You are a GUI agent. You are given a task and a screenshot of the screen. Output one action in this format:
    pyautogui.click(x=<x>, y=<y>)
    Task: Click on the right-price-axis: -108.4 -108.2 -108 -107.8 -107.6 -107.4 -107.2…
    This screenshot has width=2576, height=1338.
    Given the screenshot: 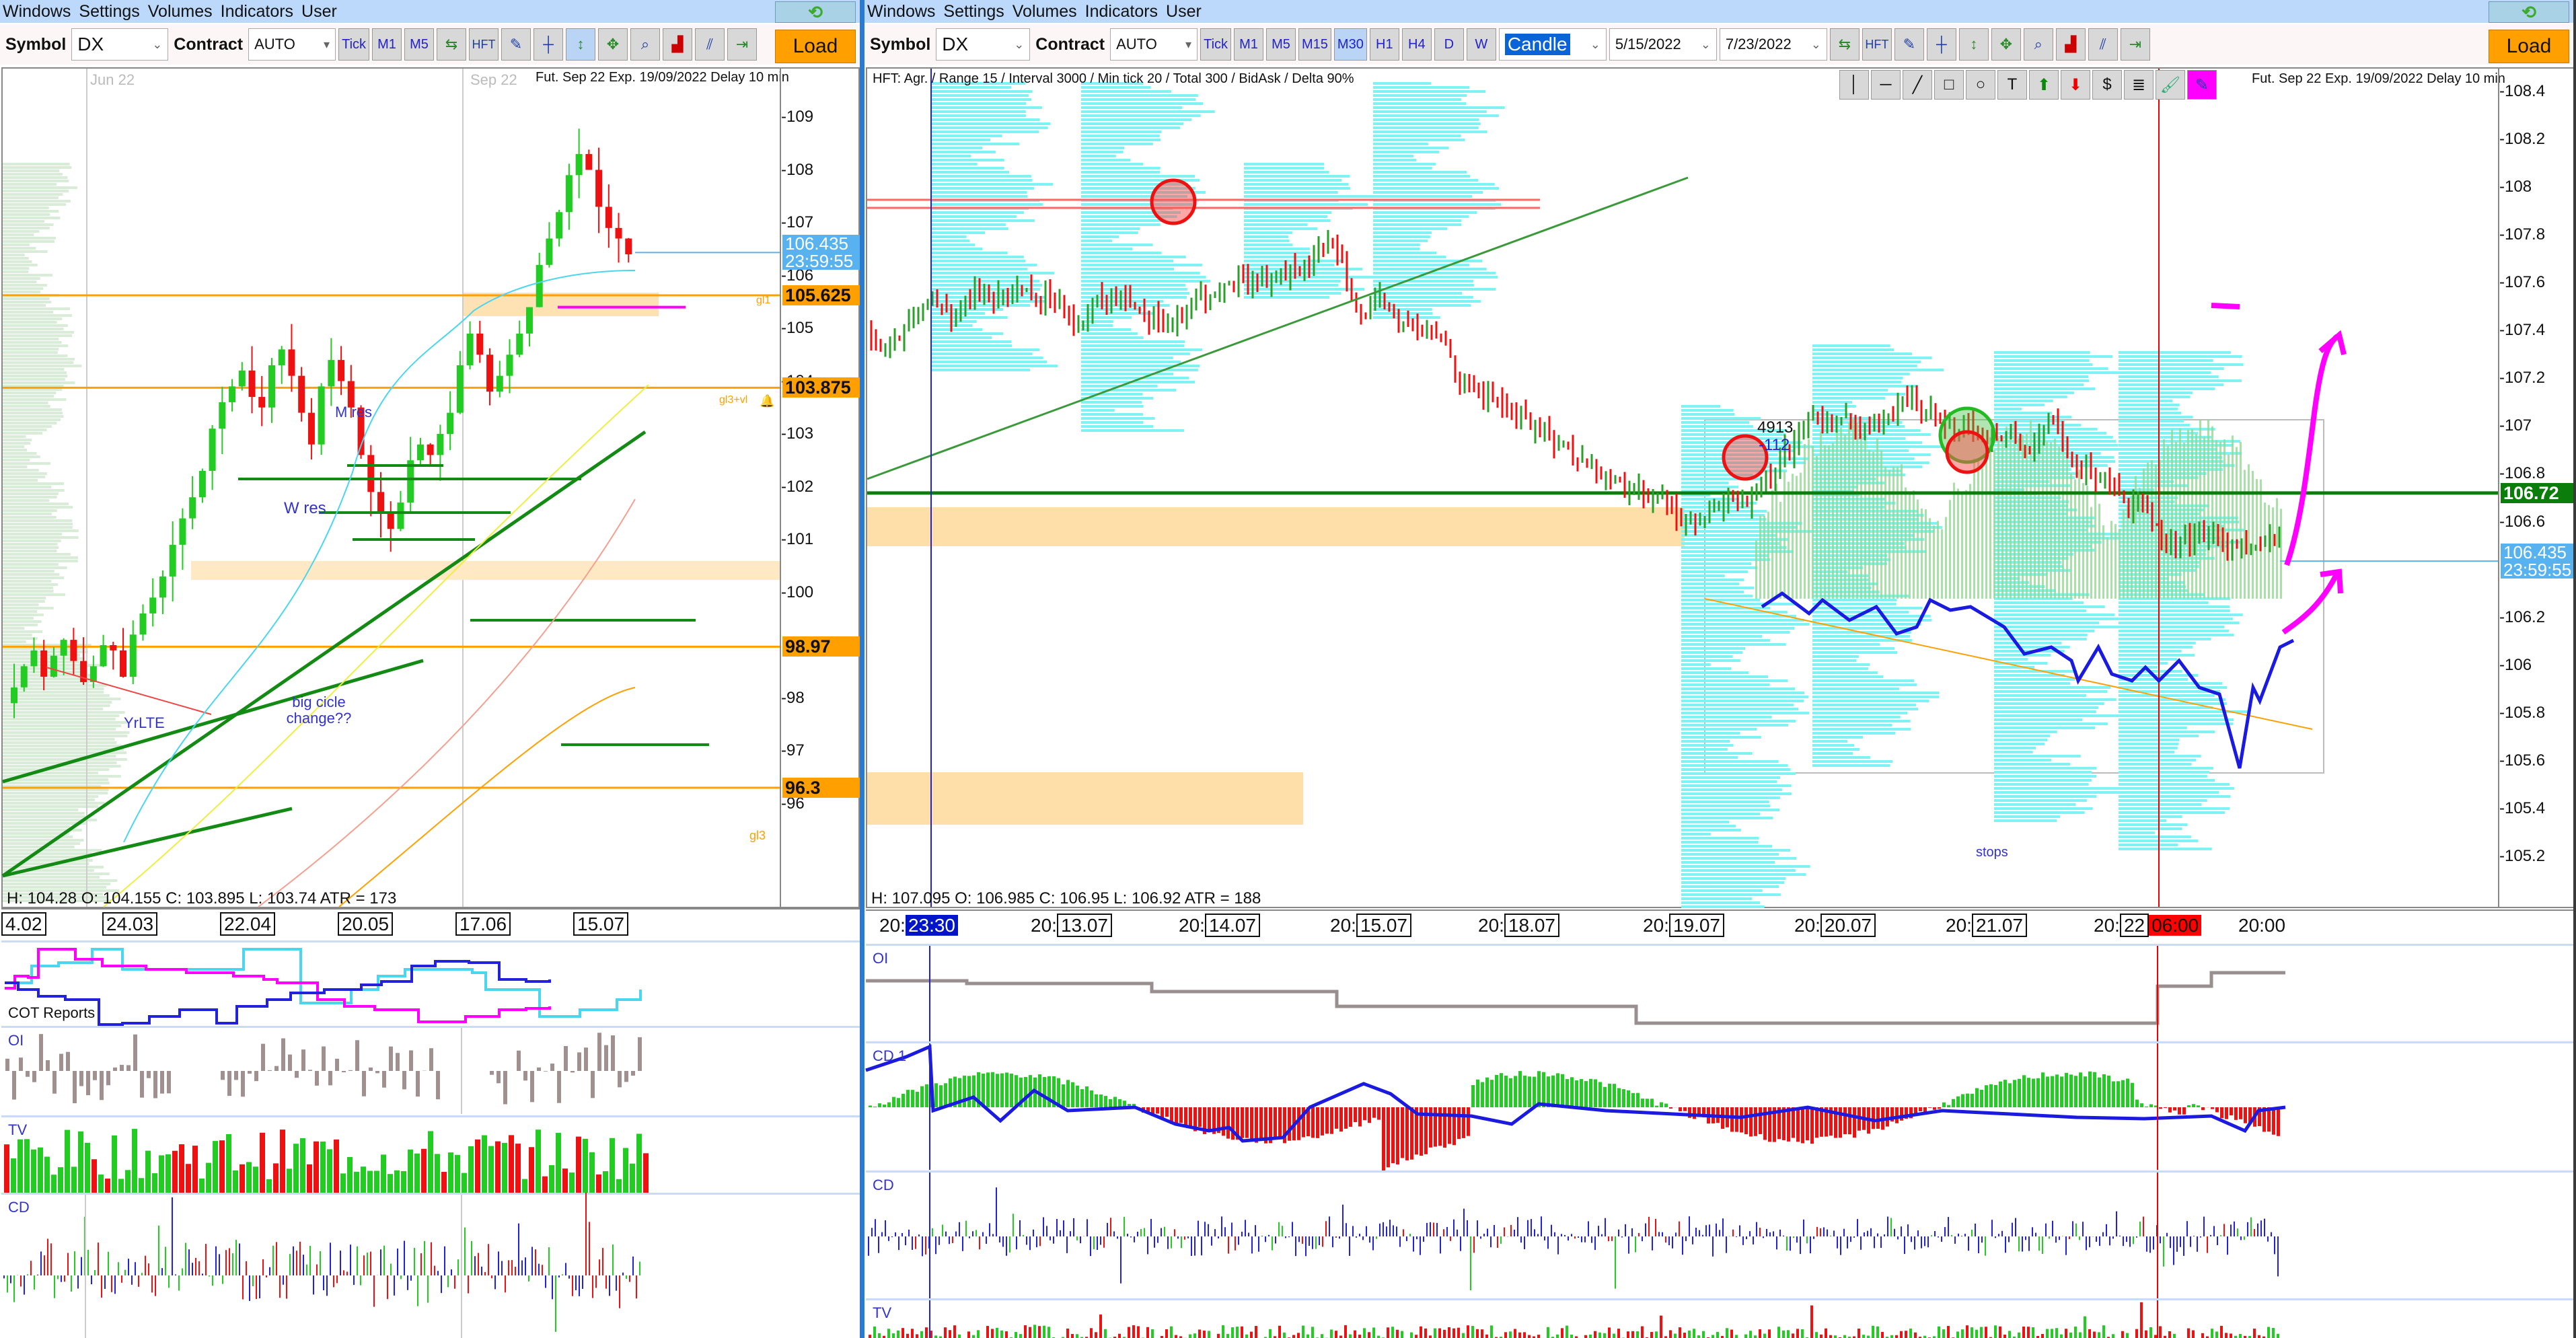 What is the action you would take?
    pyautogui.click(x=2535, y=488)
    